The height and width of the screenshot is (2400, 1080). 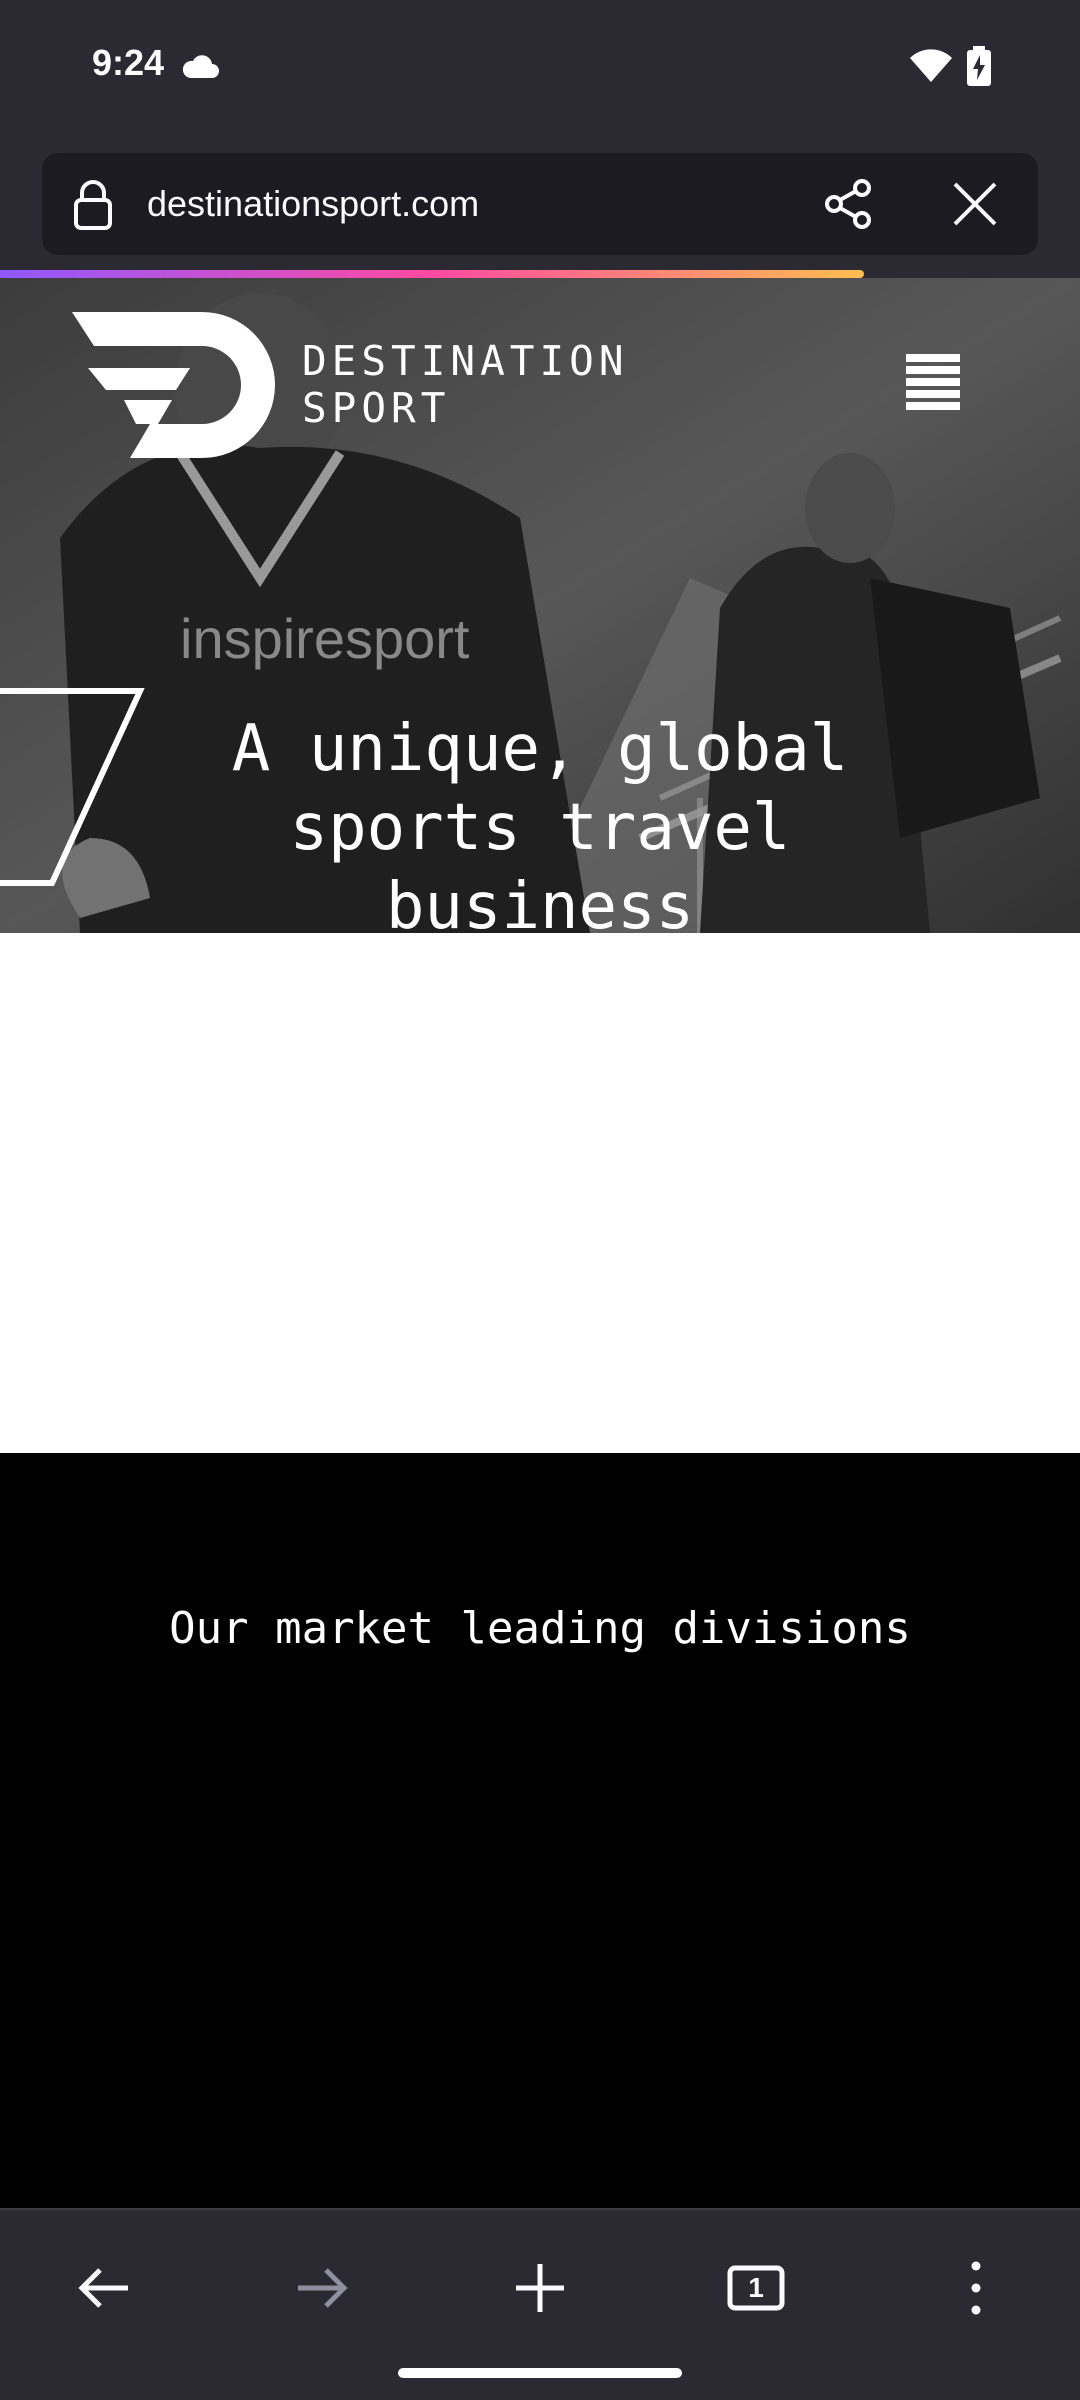 What do you see at coordinates (976, 2288) in the screenshot?
I see `more-vert-icon` at bounding box center [976, 2288].